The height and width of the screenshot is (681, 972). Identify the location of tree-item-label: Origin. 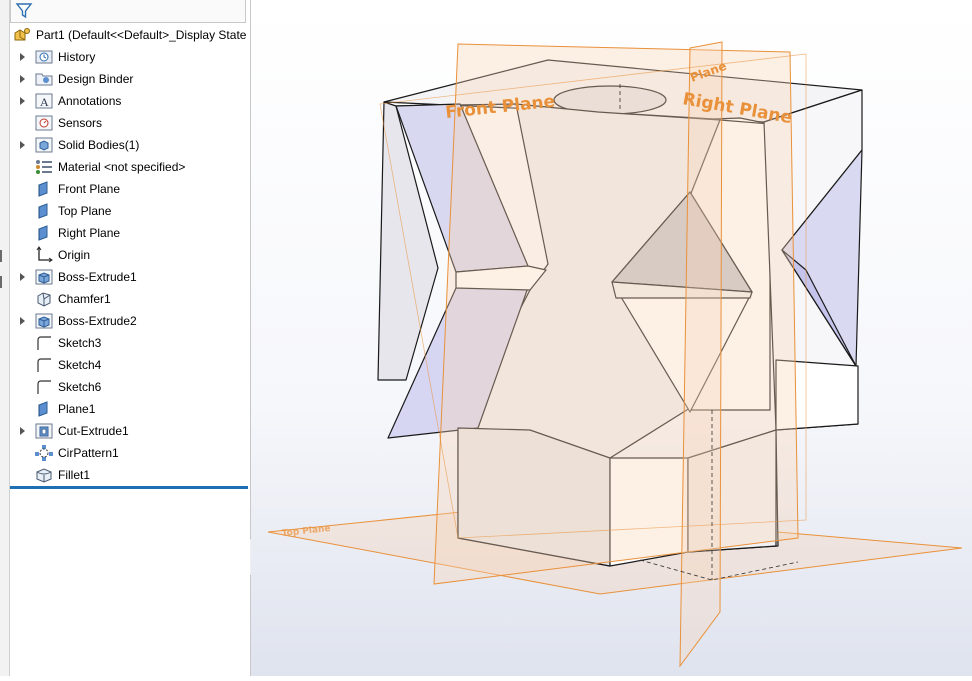
(74, 255).